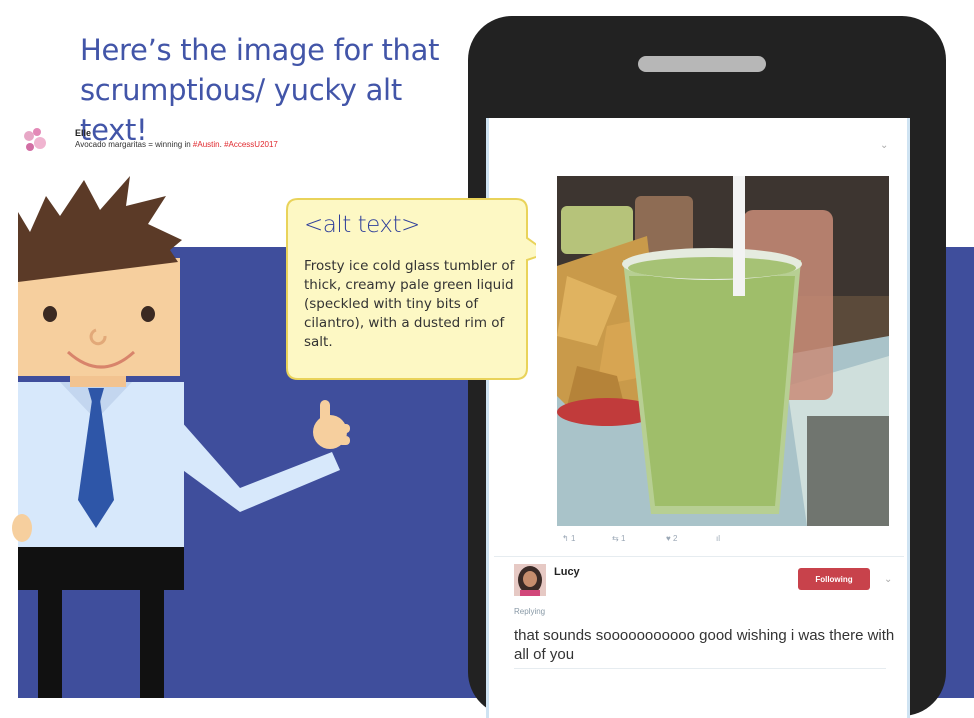 This screenshot has width=974, height=718. I want to click on retweet-icon: ⇆, so click(615, 538).